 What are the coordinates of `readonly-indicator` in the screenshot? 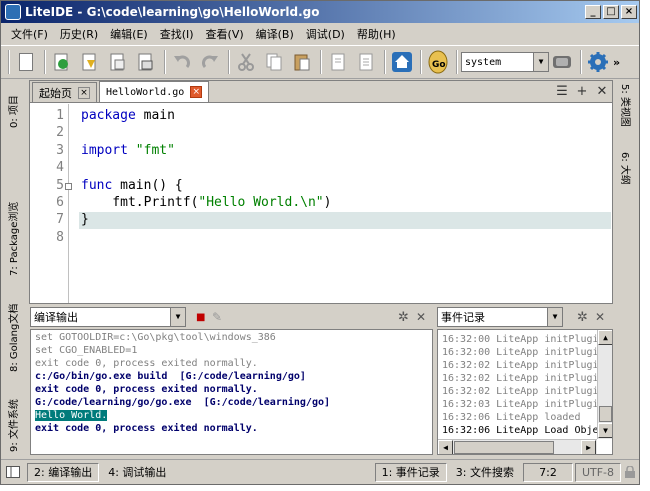 It's located at (630, 472).